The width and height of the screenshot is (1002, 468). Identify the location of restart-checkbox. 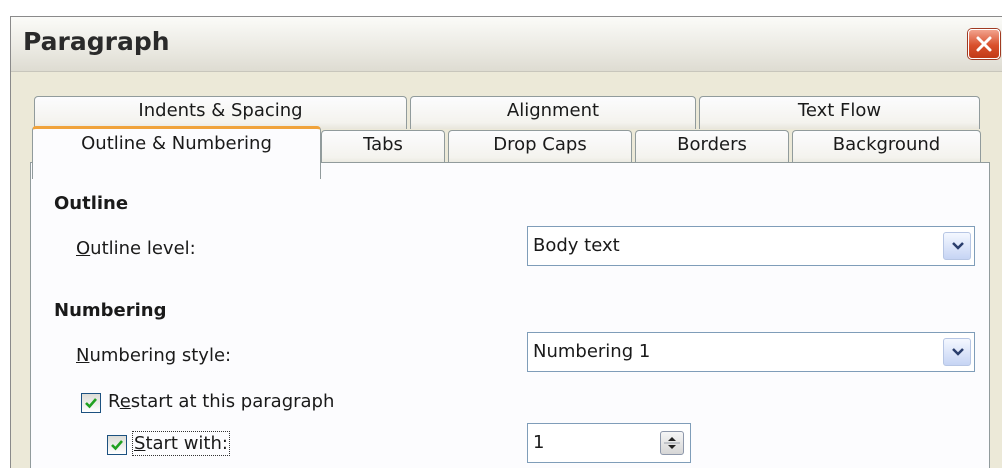
(91, 403).